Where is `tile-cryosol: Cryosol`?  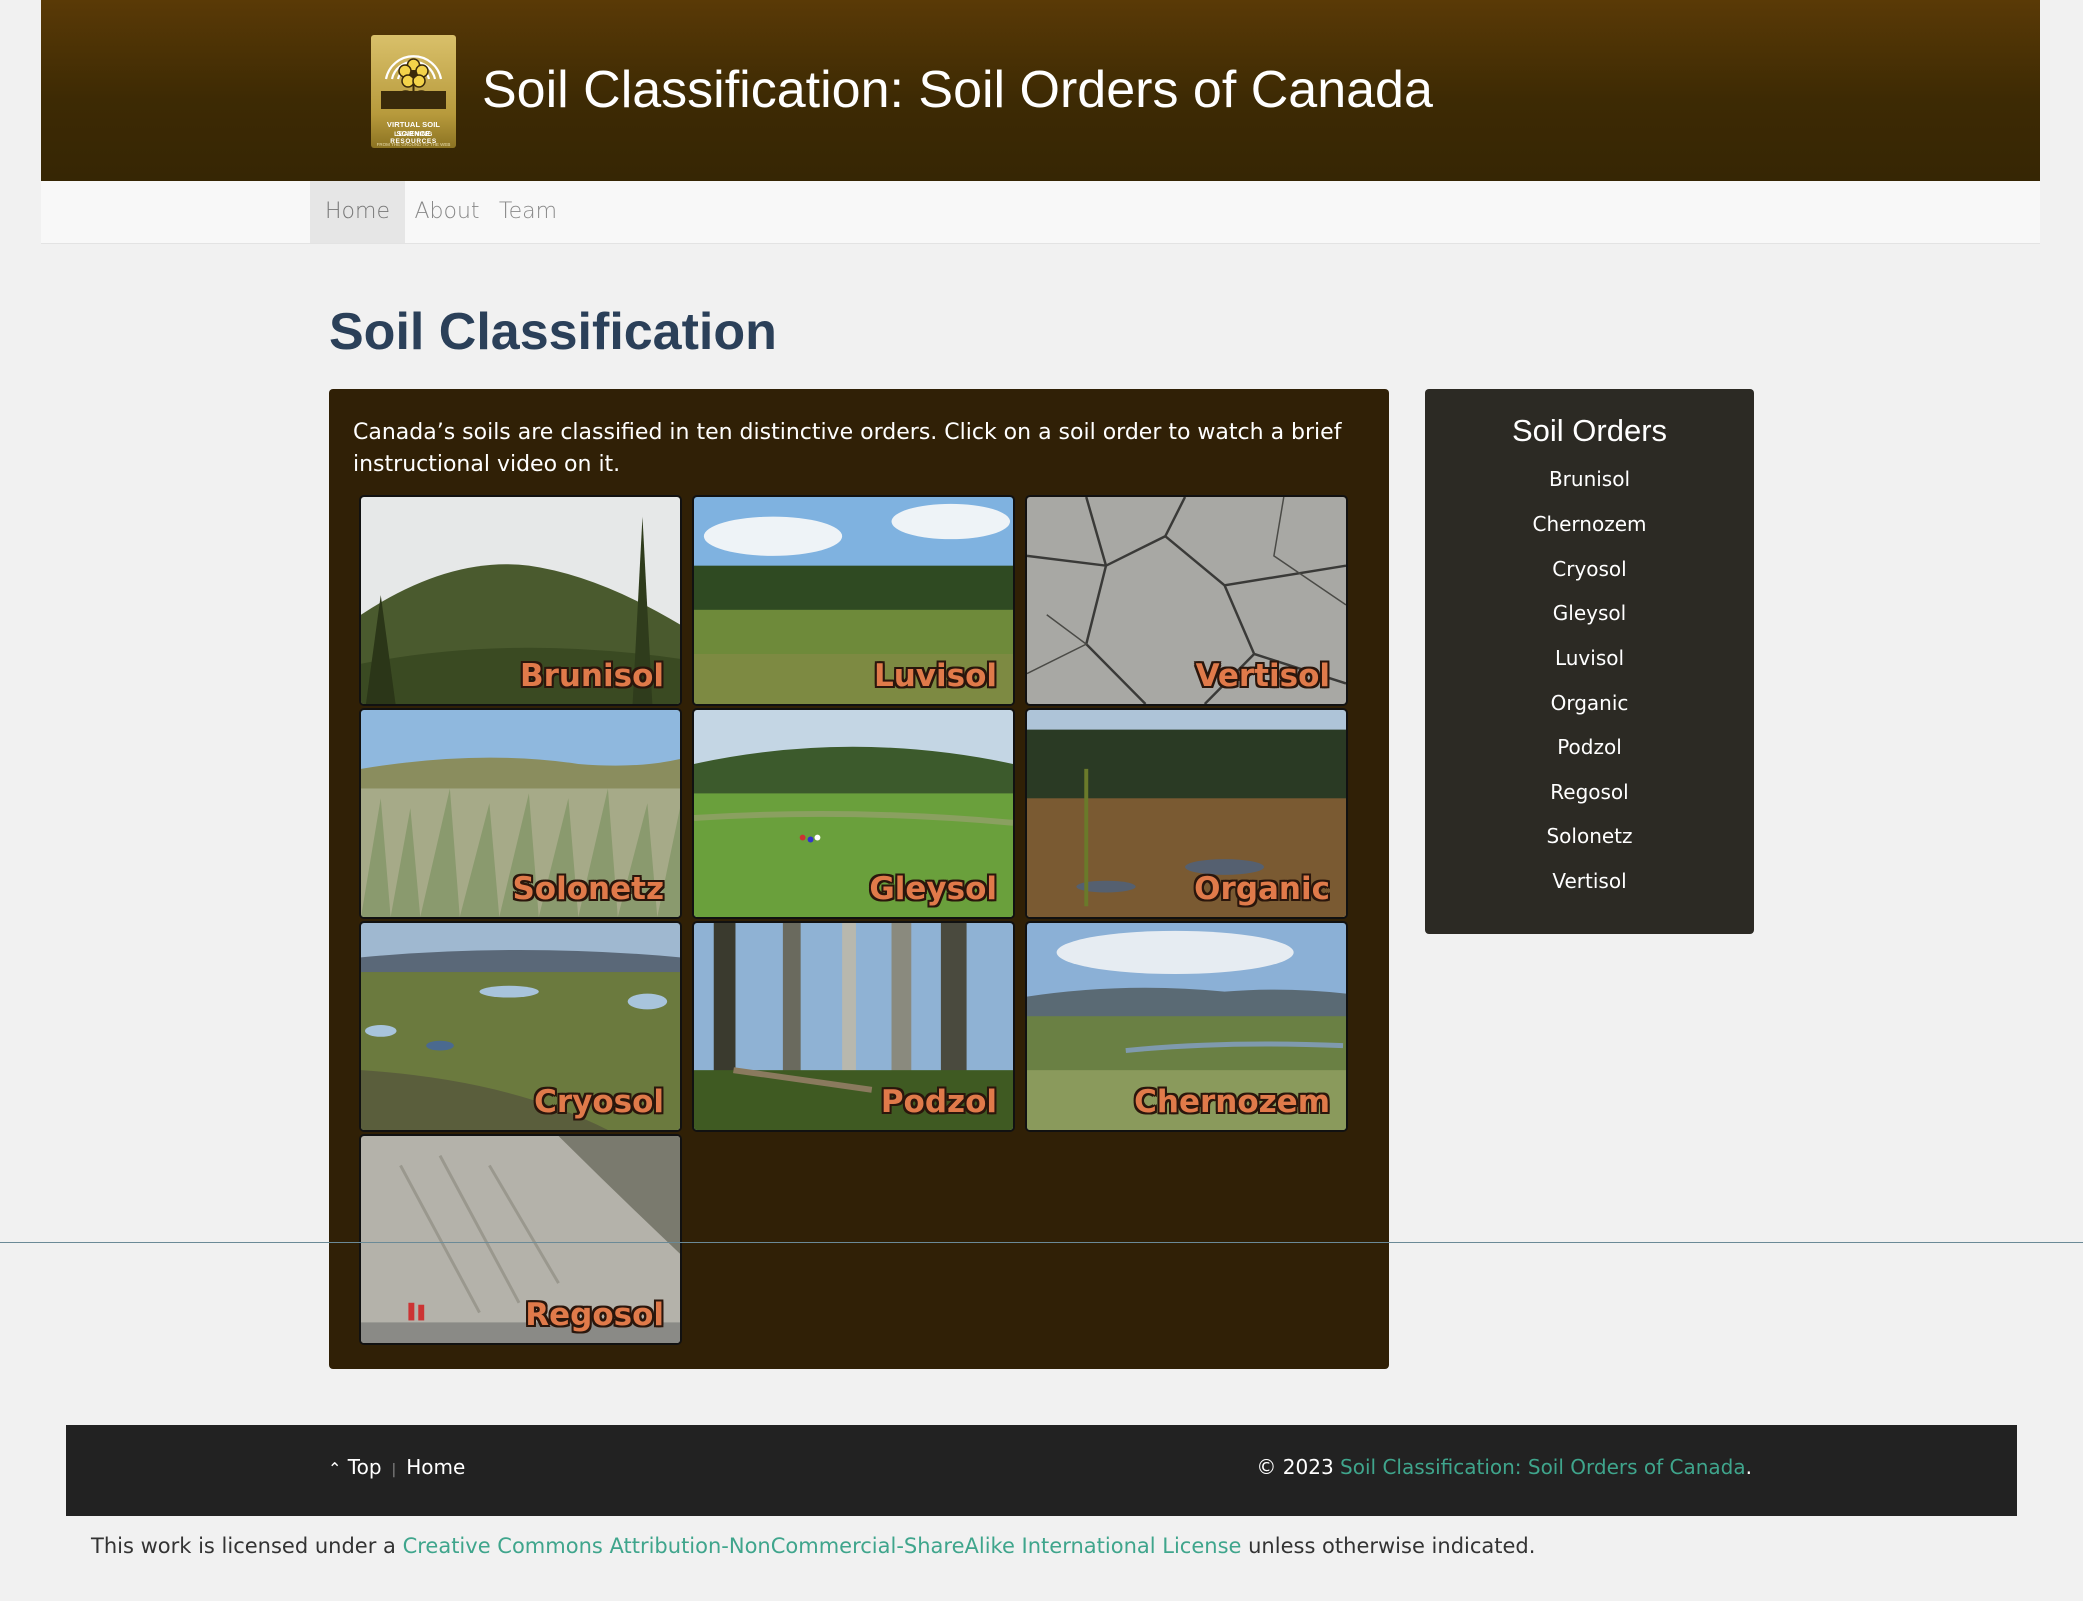 tile-cryosol: Cryosol is located at coordinates (520, 1026).